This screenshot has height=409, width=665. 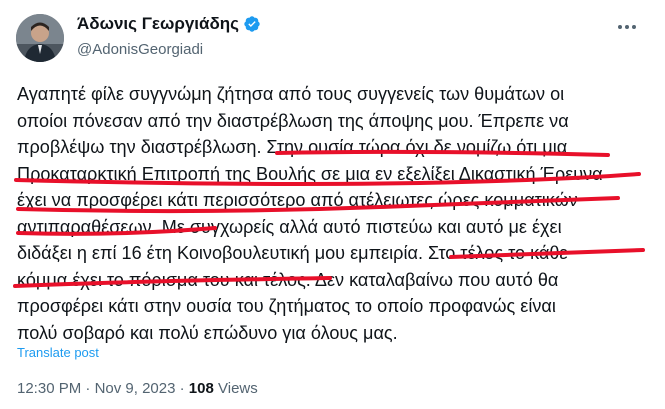 I want to click on avatar-image, so click(x=40, y=38).